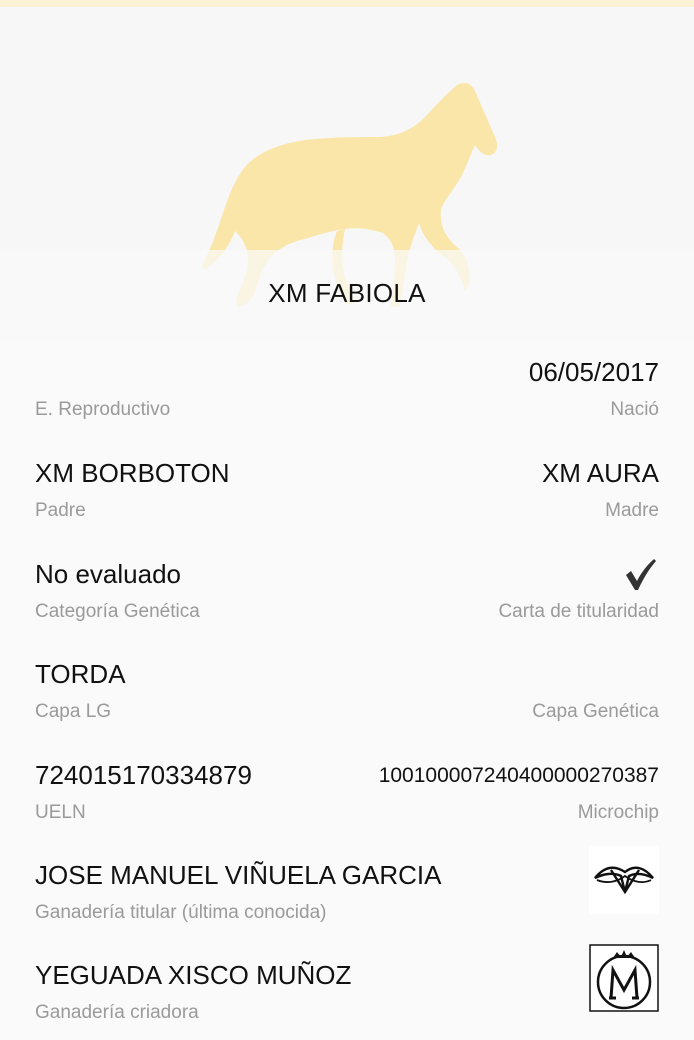 This screenshot has height=1040, width=694. I want to click on row-capa: TORDA Capa LG Capa Genética, so click(347, 699).